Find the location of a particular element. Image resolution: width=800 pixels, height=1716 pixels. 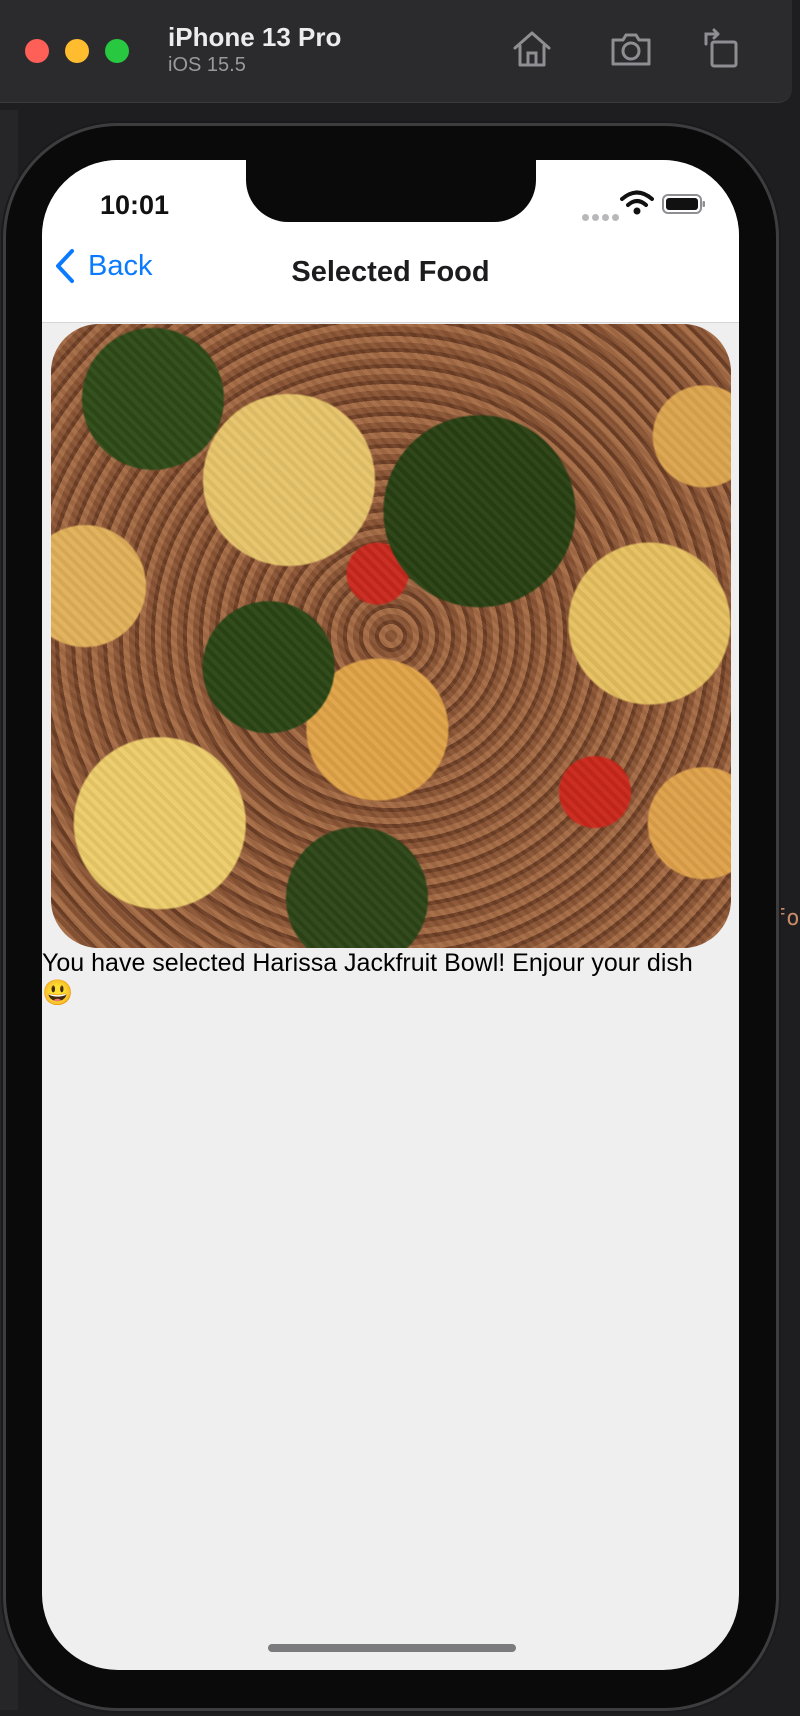

device-notch is located at coordinates (391, 191).